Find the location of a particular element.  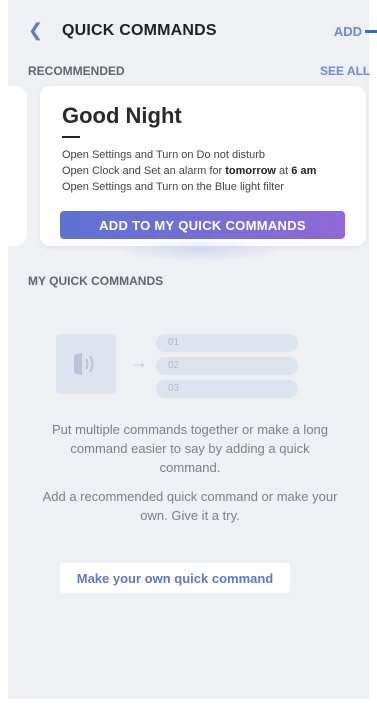

app-header: ❮ QUICK COMMANDS ADD is located at coordinates (195, 32).